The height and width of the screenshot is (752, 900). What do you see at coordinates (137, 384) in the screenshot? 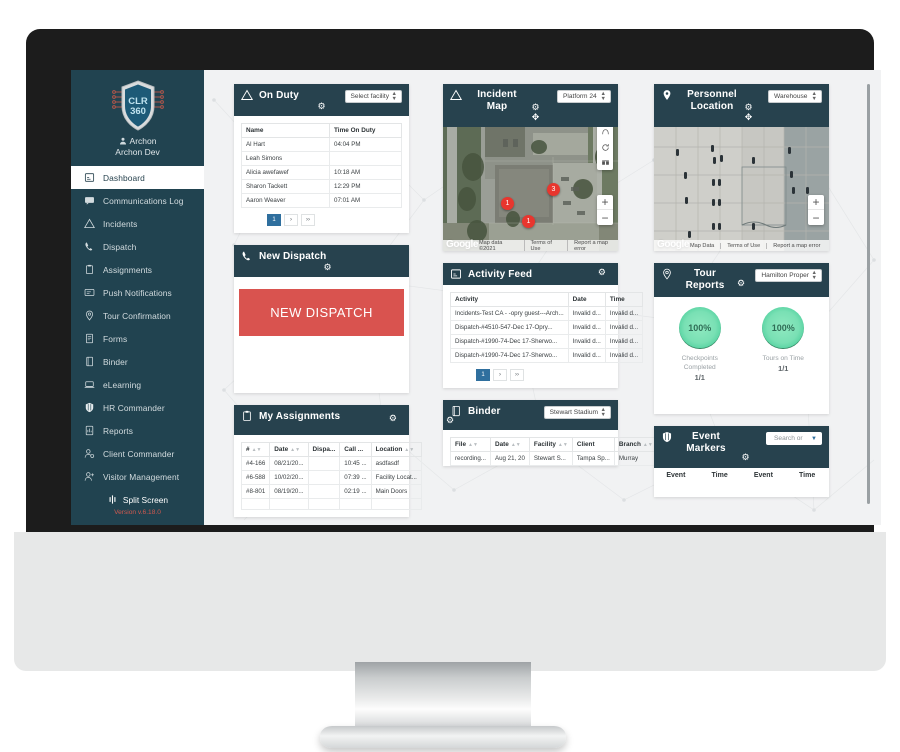
I see `sidebar-item-elearning: eLearning` at bounding box center [137, 384].